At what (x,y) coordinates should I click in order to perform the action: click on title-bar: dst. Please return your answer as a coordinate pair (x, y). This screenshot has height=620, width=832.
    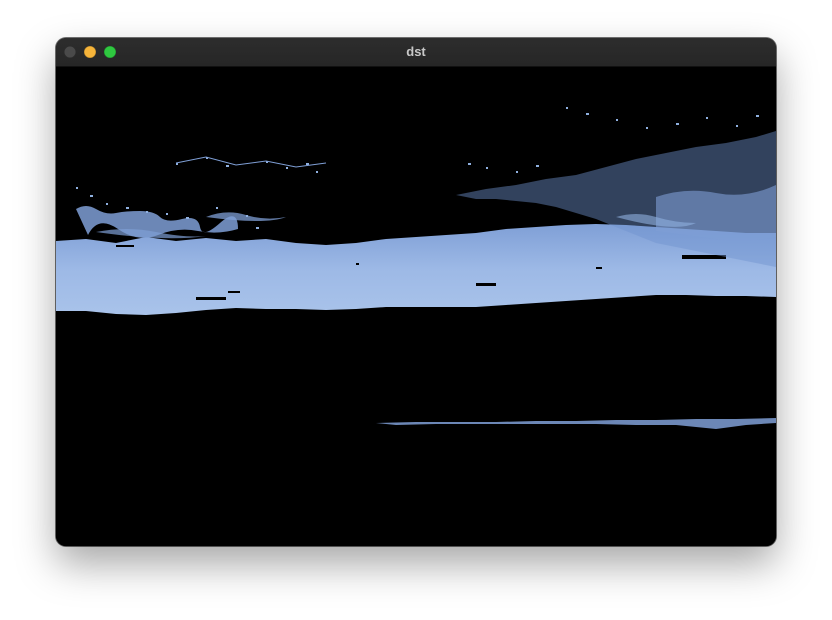
    Looking at the image, I should click on (416, 52).